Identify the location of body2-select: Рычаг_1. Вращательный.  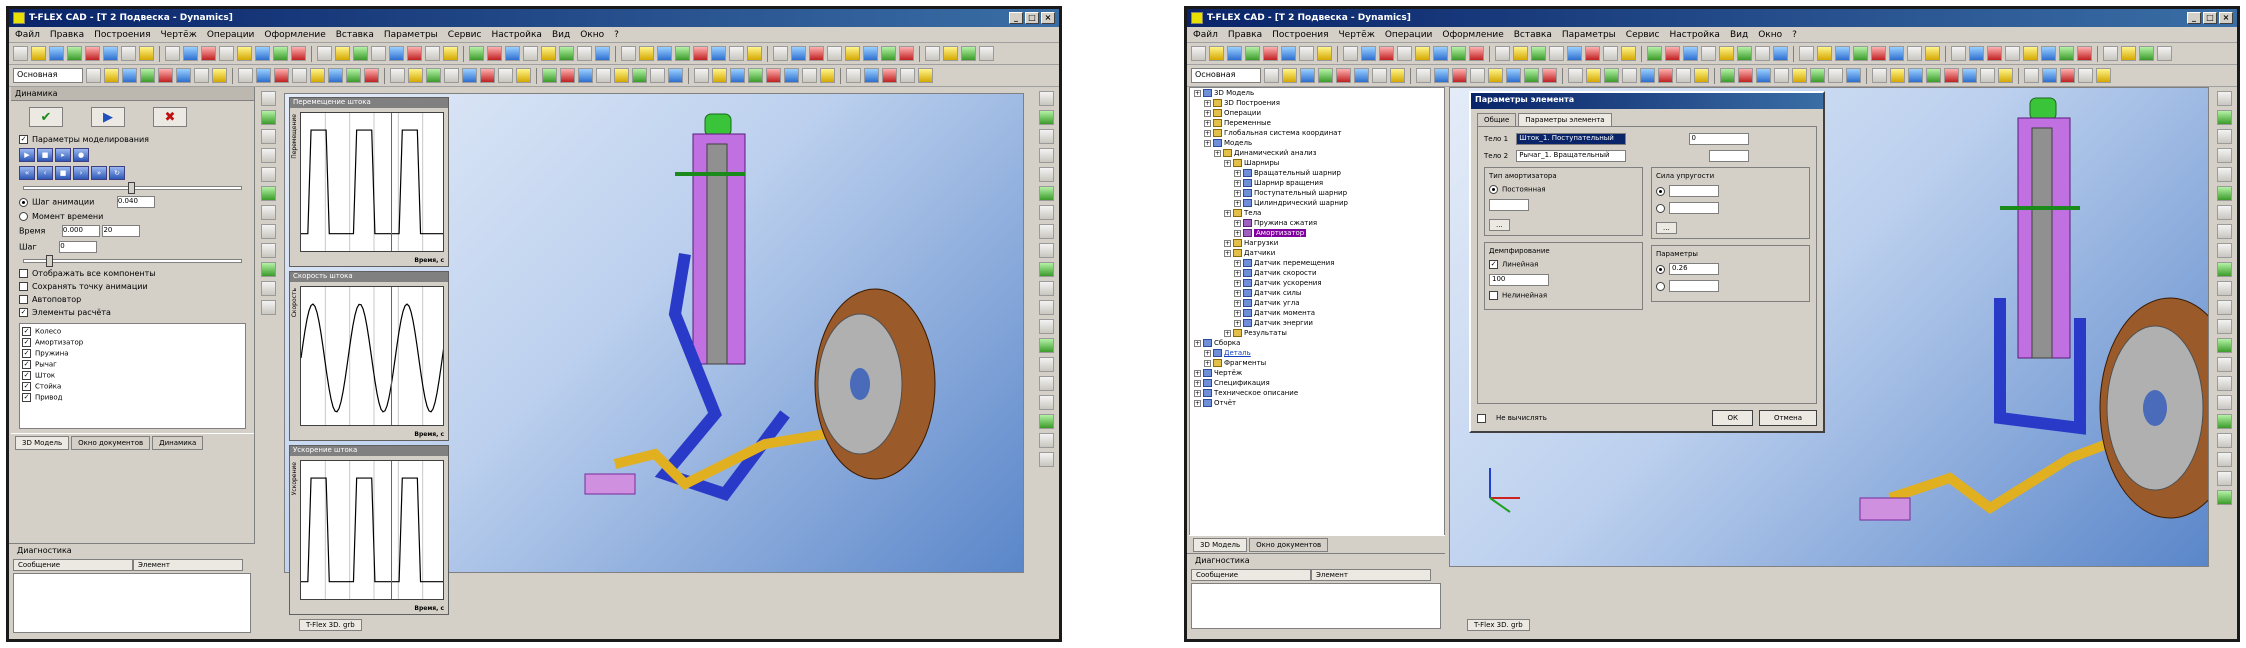
(1571, 156).